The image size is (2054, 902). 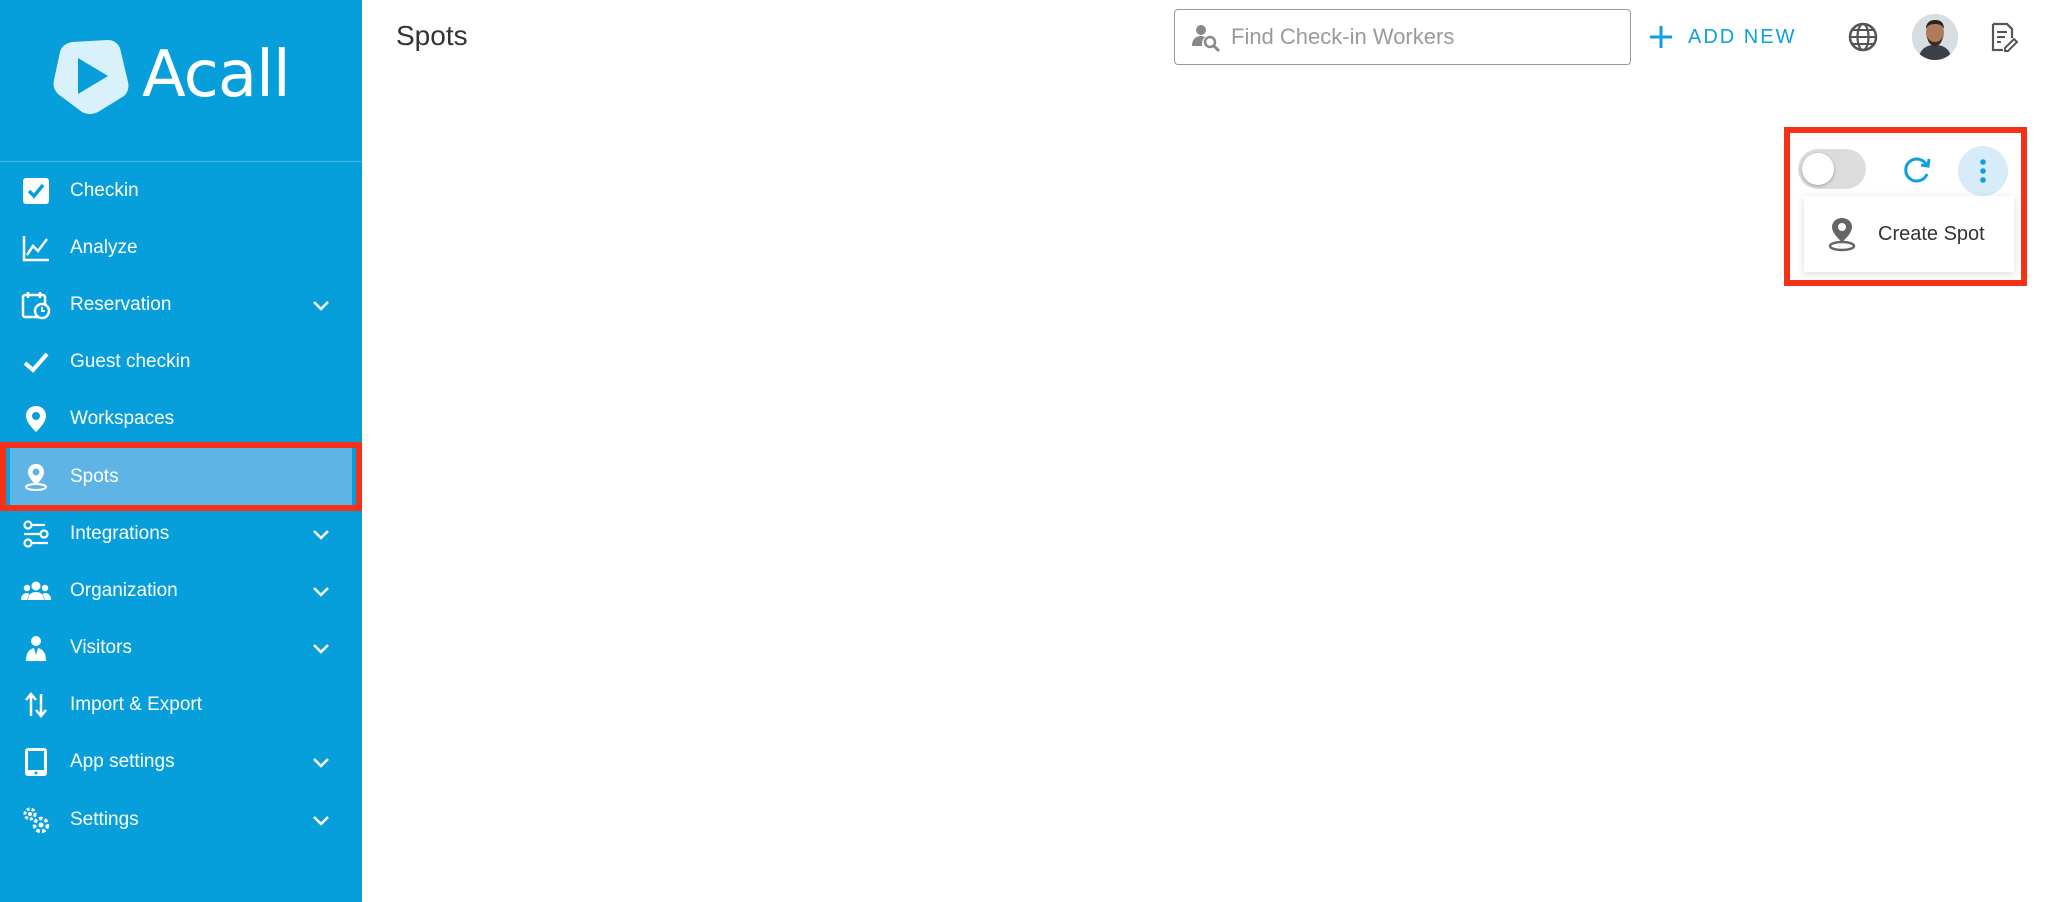 I want to click on more-vertical-icon, so click(x=1983, y=171).